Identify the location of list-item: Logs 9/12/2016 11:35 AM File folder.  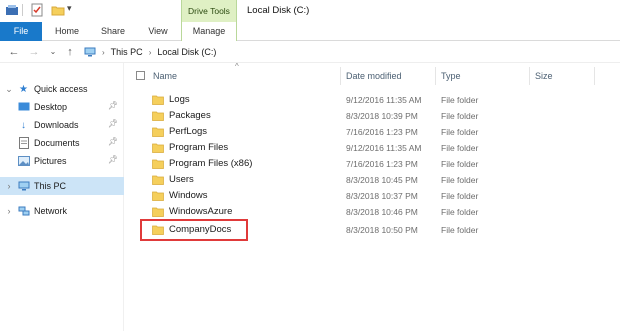
(372, 100).